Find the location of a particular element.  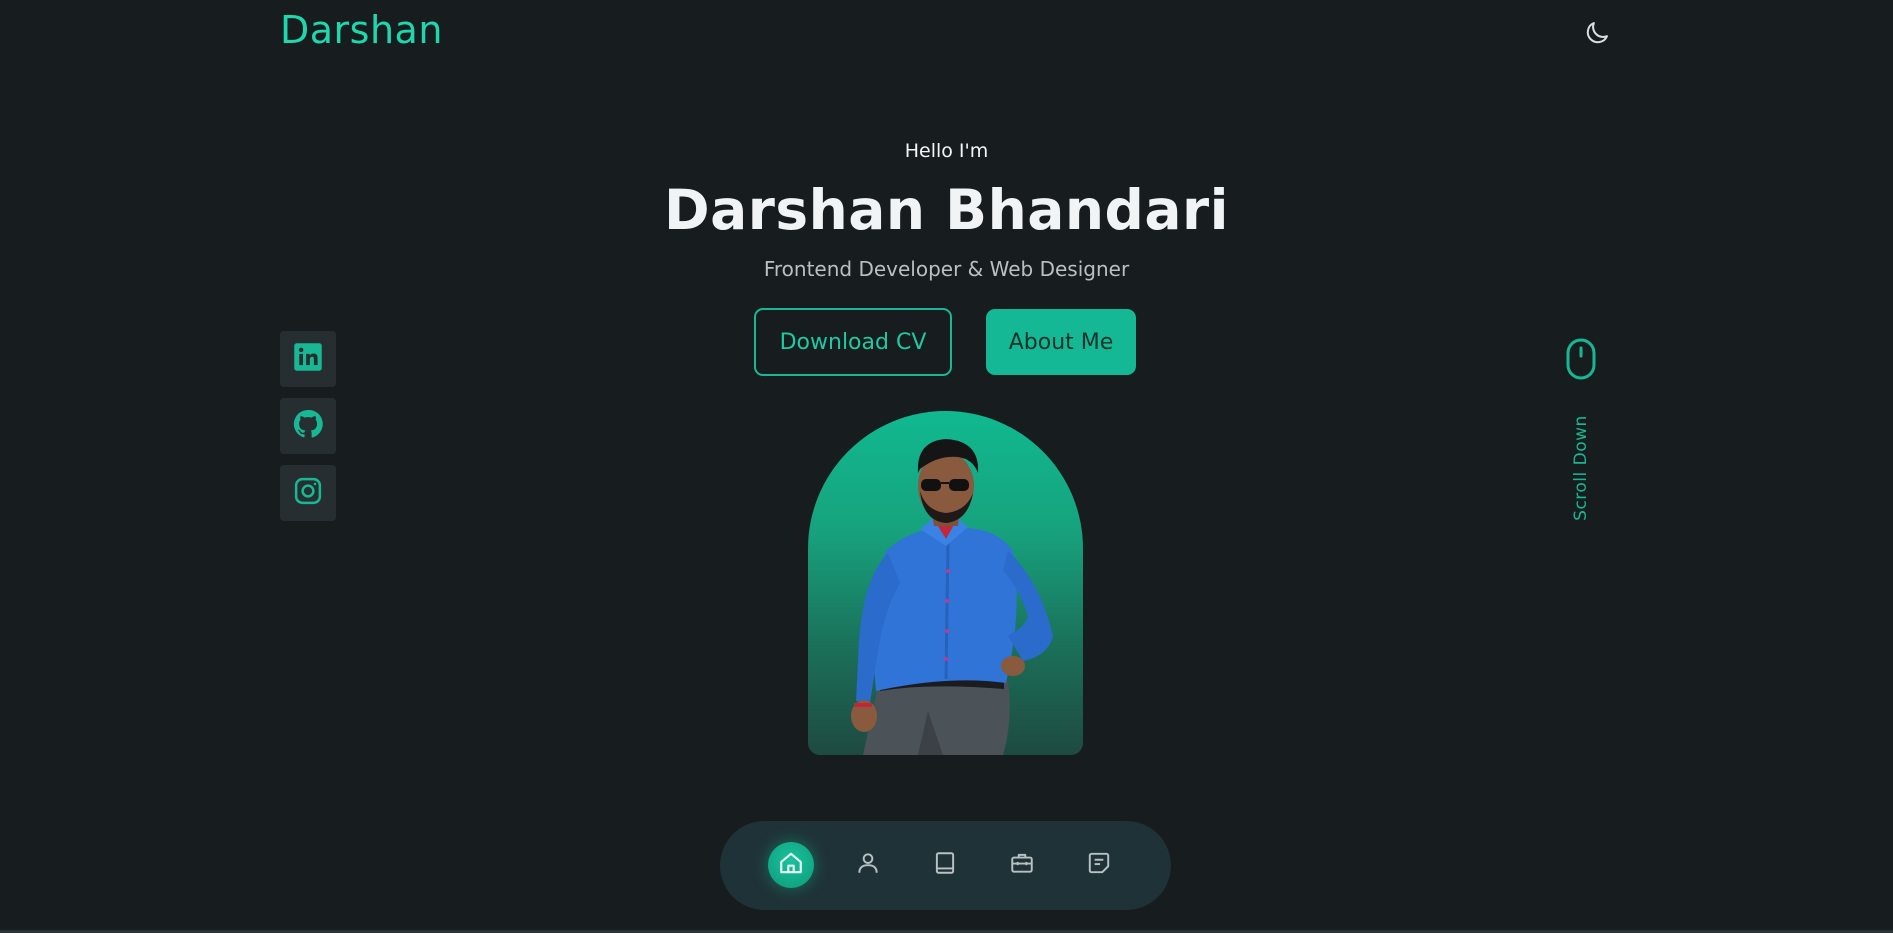

briefcase-icon is located at coordinates (1022, 865).